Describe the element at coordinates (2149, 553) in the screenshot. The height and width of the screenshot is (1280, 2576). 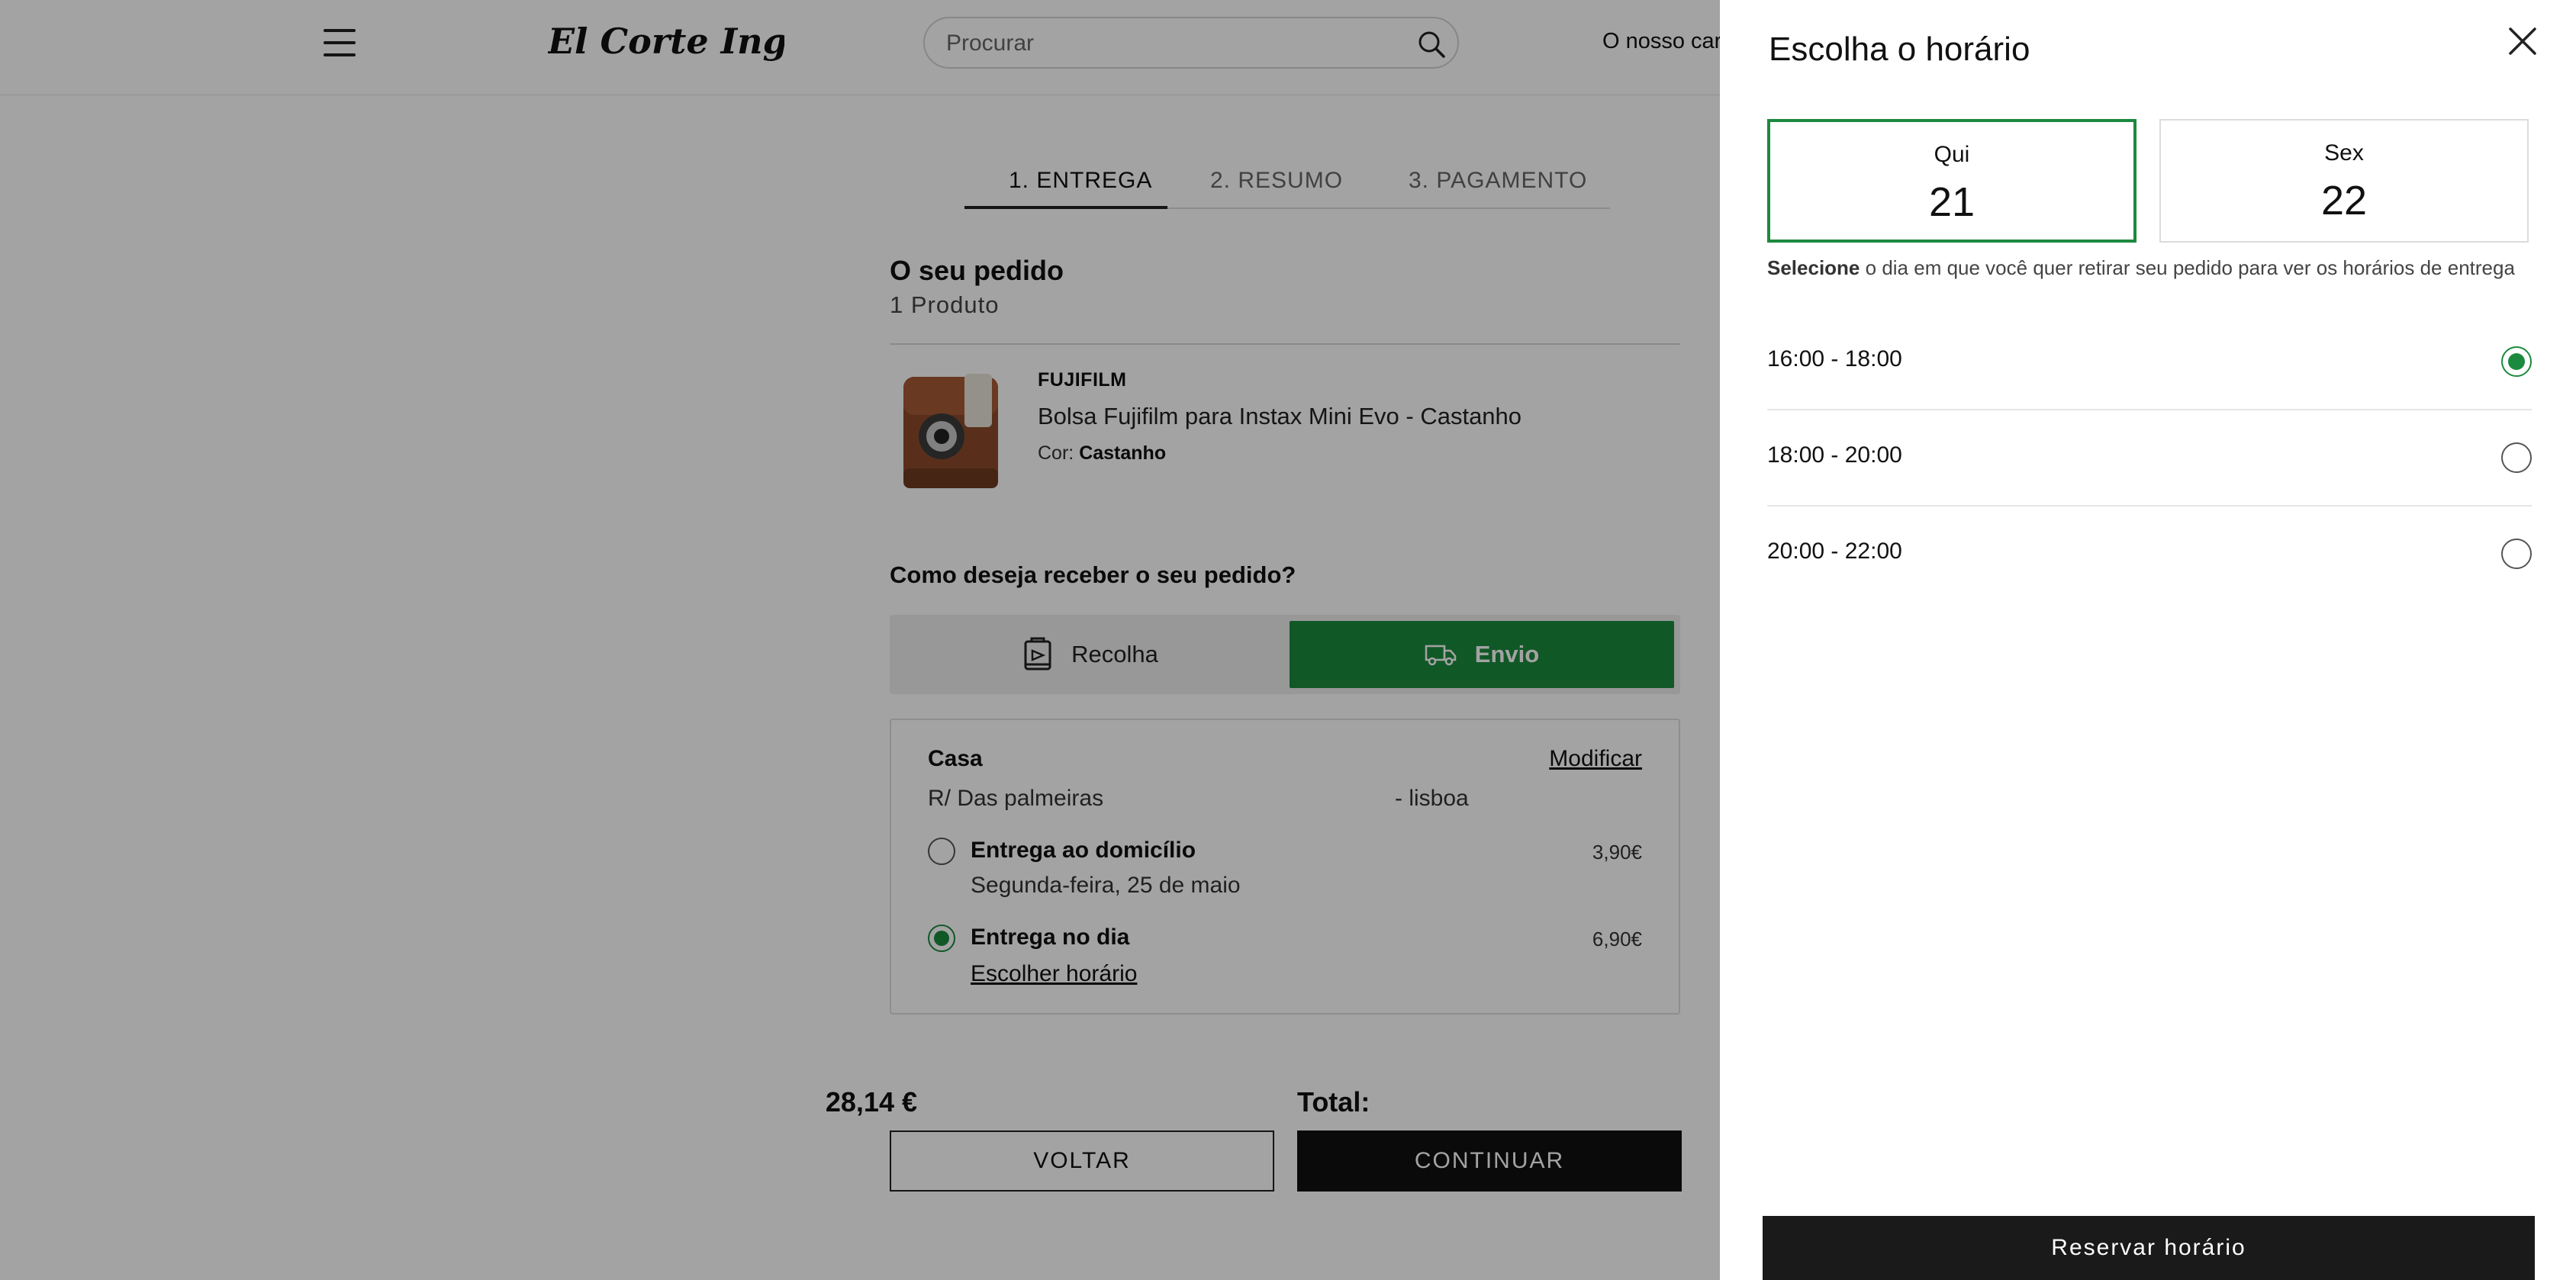
I see `time-slot: 20:00 - 22:00` at that location.